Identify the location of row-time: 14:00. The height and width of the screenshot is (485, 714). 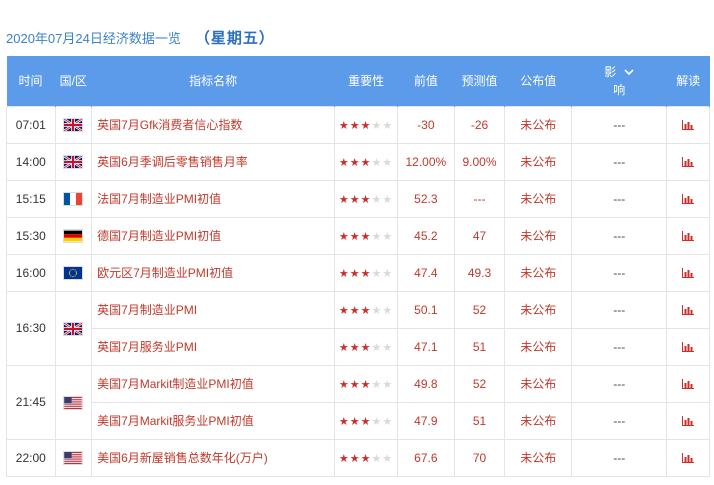
(31, 161).